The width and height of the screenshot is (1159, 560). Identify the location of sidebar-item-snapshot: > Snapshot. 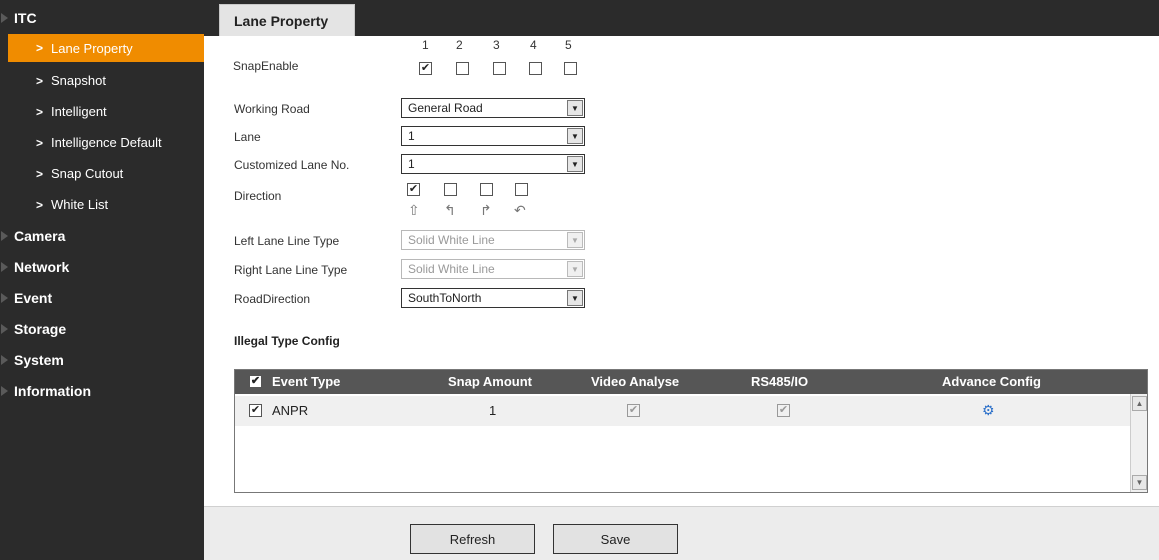
(106, 80).